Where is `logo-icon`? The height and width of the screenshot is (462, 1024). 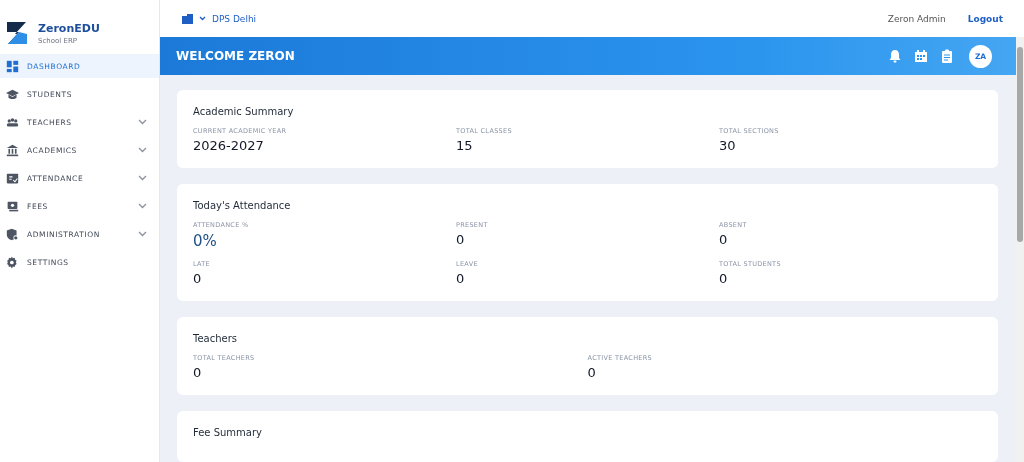
logo-icon is located at coordinates (17, 33).